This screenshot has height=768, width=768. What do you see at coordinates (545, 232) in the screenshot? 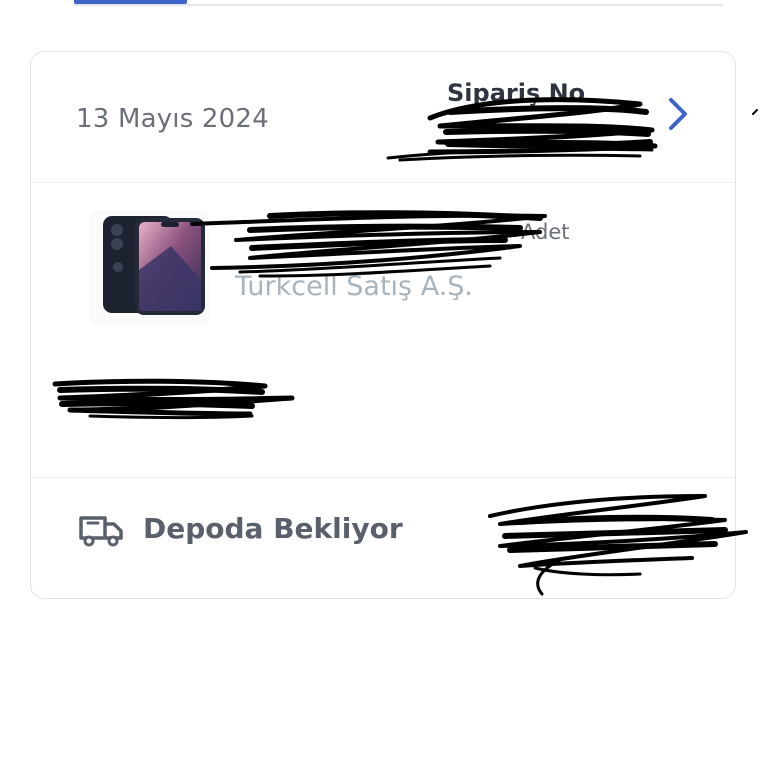
I see `product-quantity: Adet` at bounding box center [545, 232].